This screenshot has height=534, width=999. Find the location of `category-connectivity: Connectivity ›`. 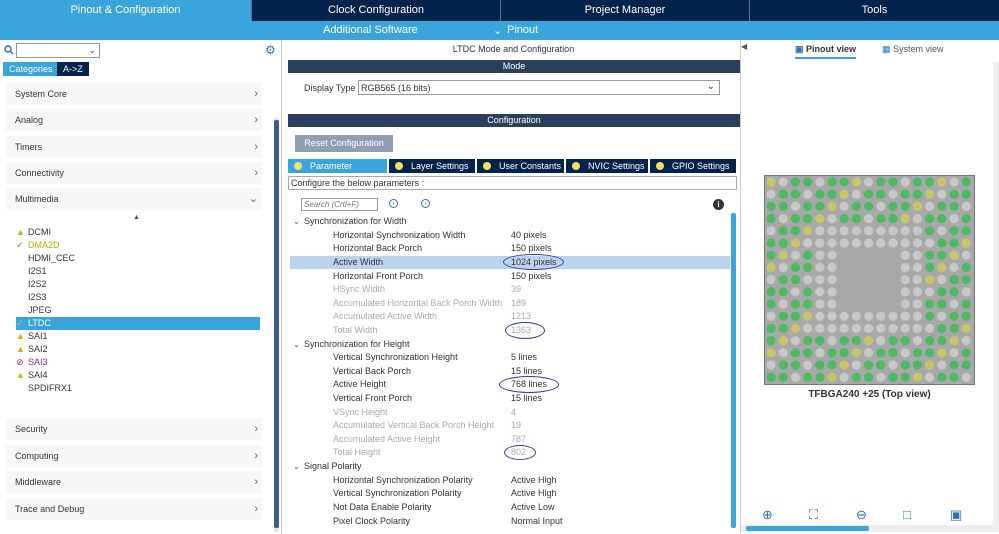

category-connectivity: Connectivity › is located at coordinates (134, 173).